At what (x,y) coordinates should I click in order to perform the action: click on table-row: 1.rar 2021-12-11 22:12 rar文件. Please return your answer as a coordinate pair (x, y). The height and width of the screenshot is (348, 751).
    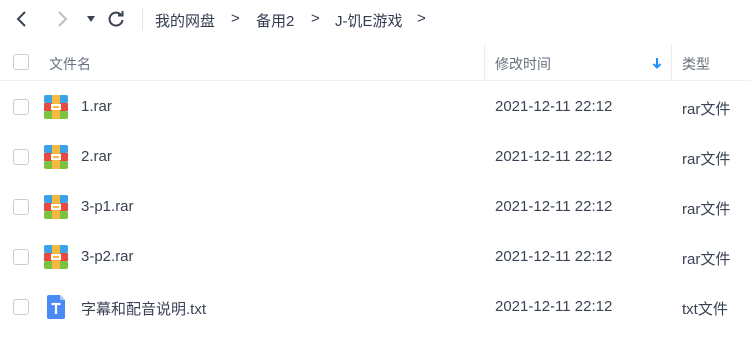
    Looking at the image, I should click on (375, 107).